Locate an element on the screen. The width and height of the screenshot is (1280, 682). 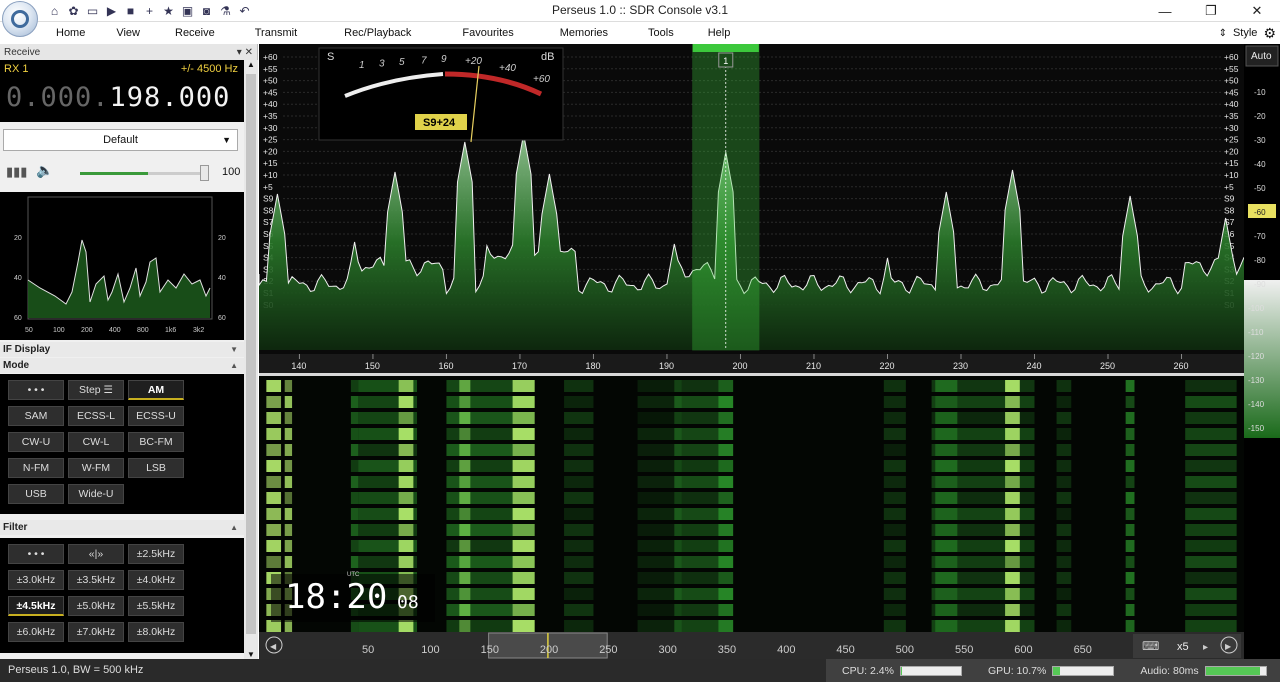
menu-home: Home is located at coordinates (70, 33).